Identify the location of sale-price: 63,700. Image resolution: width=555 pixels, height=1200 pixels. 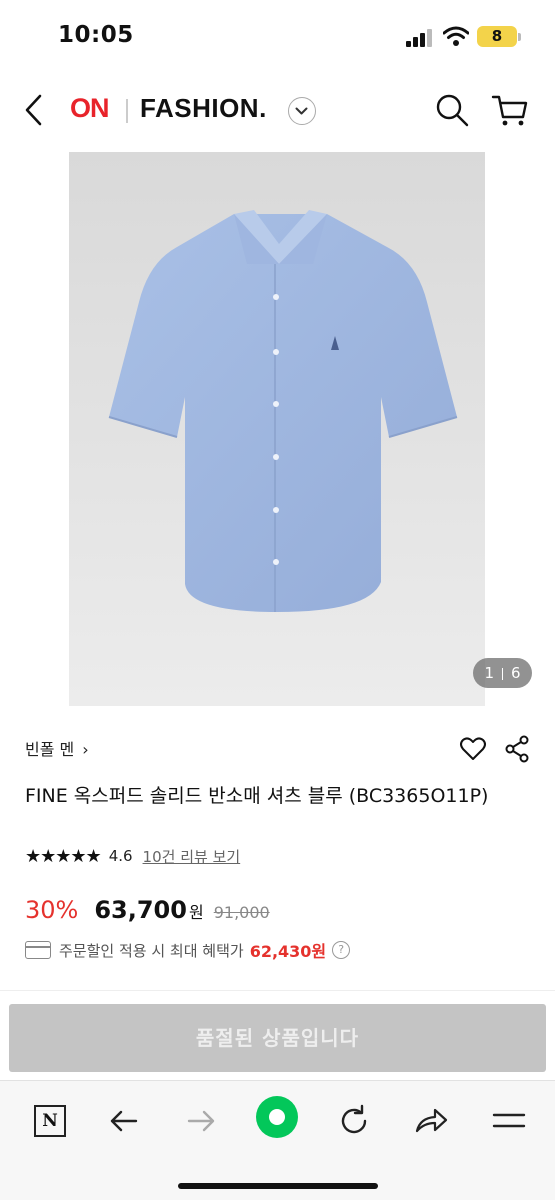
(140, 910).